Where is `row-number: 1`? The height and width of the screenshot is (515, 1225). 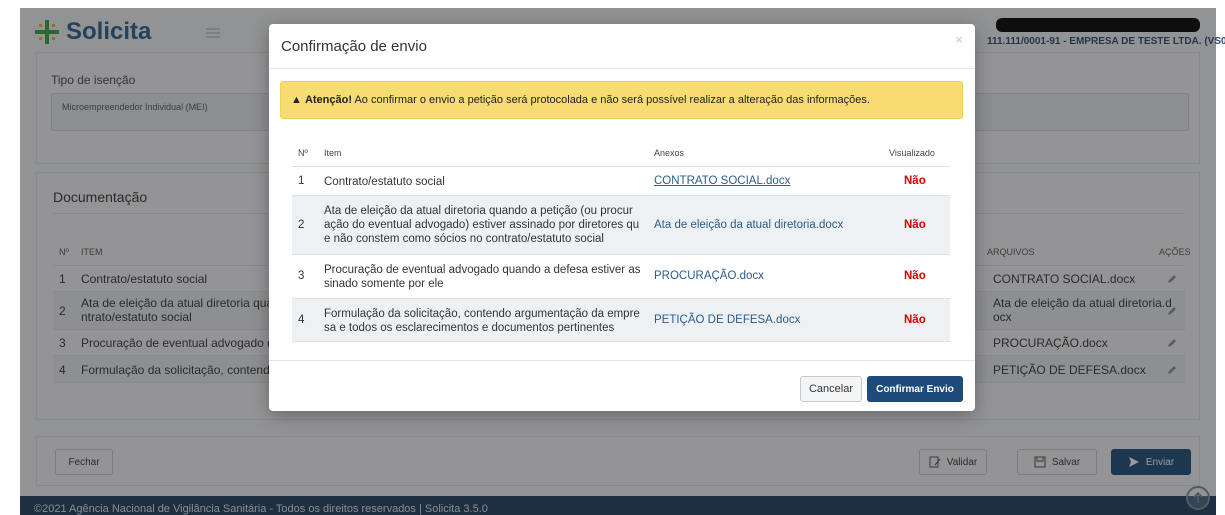
row-number: 1 is located at coordinates (301, 181).